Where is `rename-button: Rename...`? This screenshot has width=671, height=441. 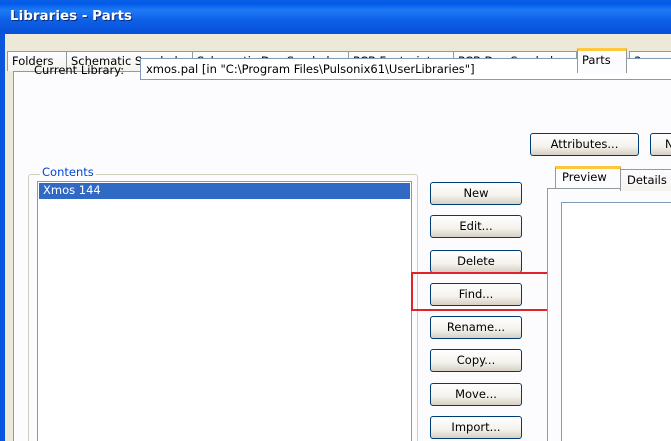
rename-button: Rename... is located at coordinates (476, 327).